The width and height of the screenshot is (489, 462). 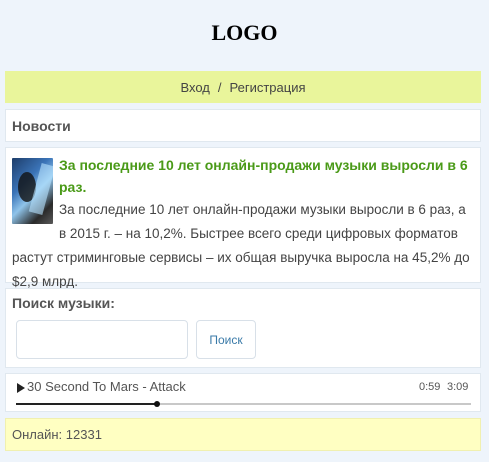 I want to click on online-counter: Онлайн: 12331, so click(x=243, y=434).